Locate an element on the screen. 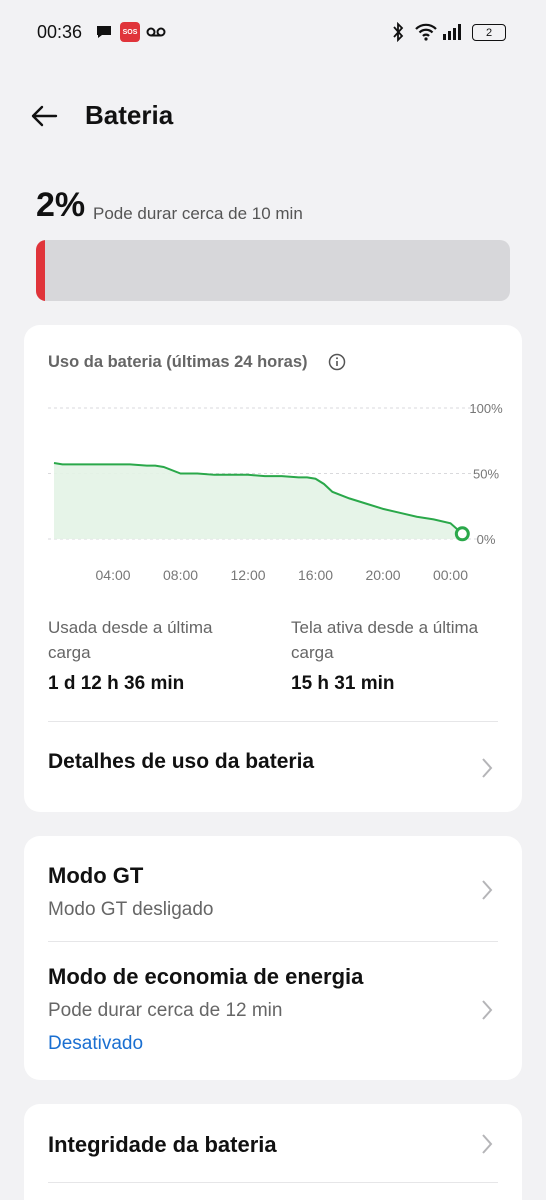 Image resolution: width=546 pixels, height=1200 pixels. page-title: Bateria is located at coordinates (129, 115).